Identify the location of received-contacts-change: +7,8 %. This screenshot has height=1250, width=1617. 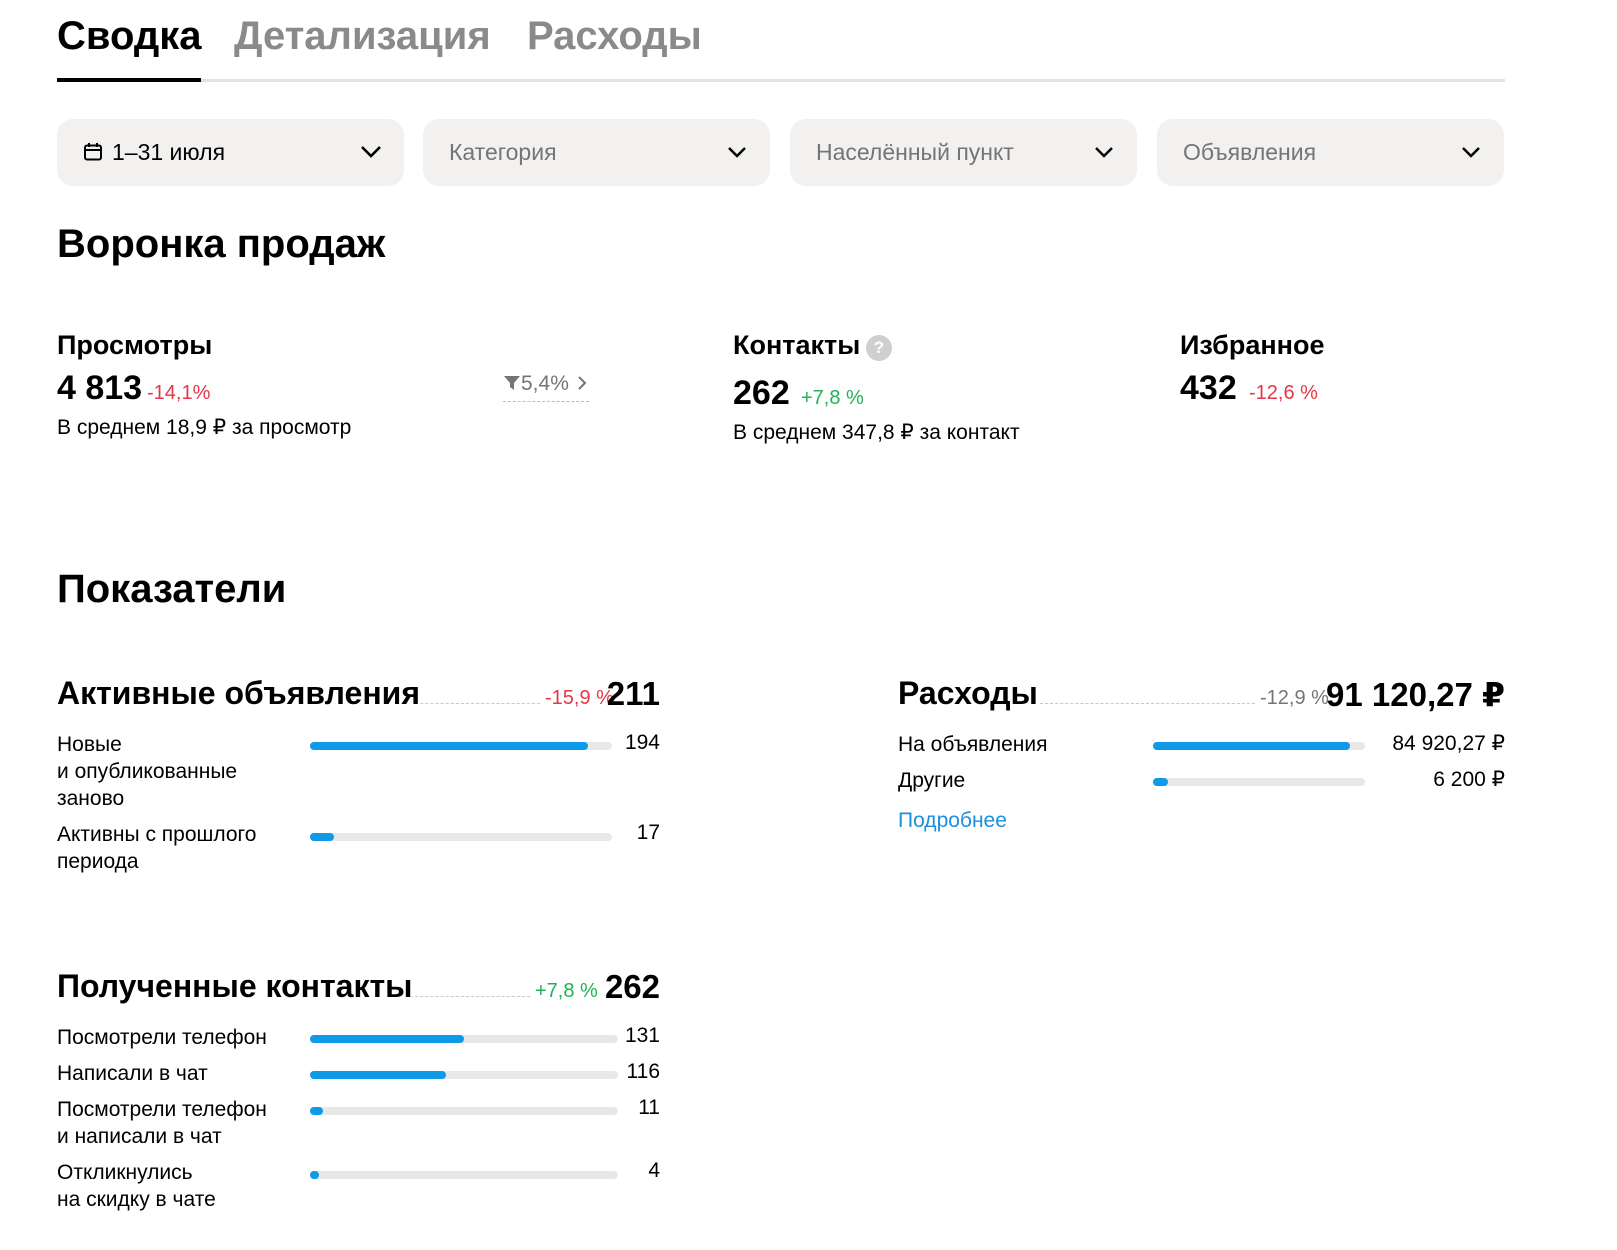
(566, 991).